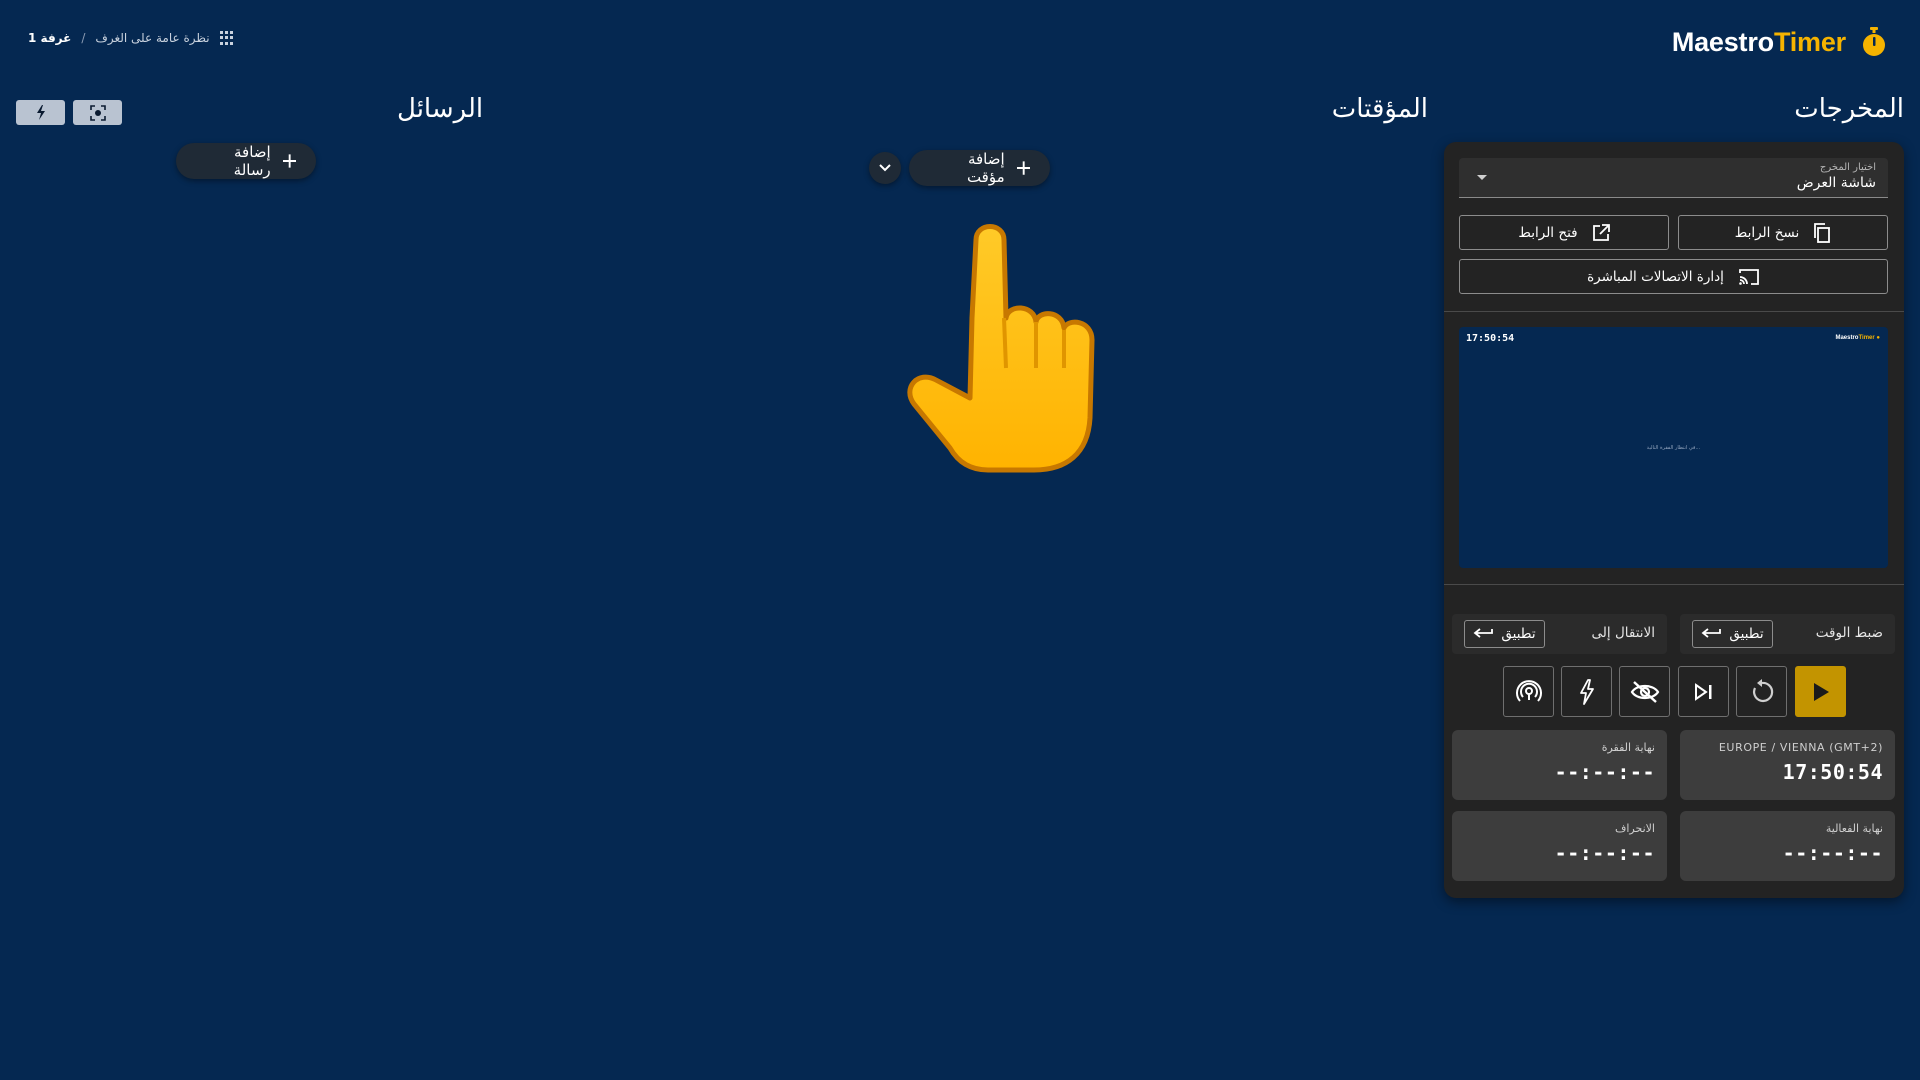  What do you see at coordinates (1482, 177) in the screenshot?
I see `dropdown-arrow-icon` at bounding box center [1482, 177].